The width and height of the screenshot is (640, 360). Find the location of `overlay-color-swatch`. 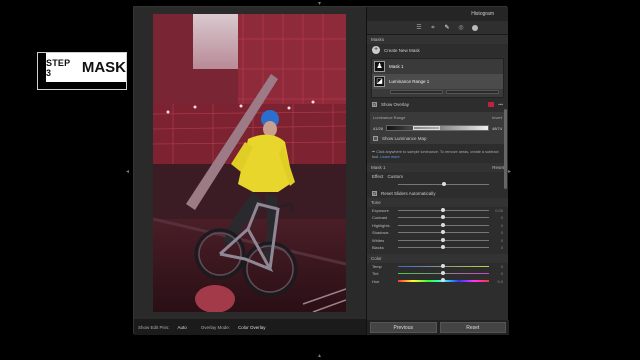

overlay-color-swatch is located at coordinates (491, 104).